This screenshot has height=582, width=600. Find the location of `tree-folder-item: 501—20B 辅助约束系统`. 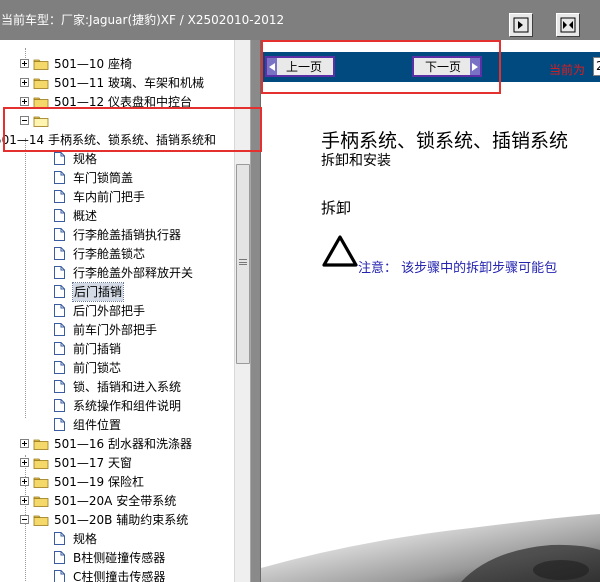

tree-folder-item: 501—20B 辅助约束系统 is located at coordinates (104, 519).